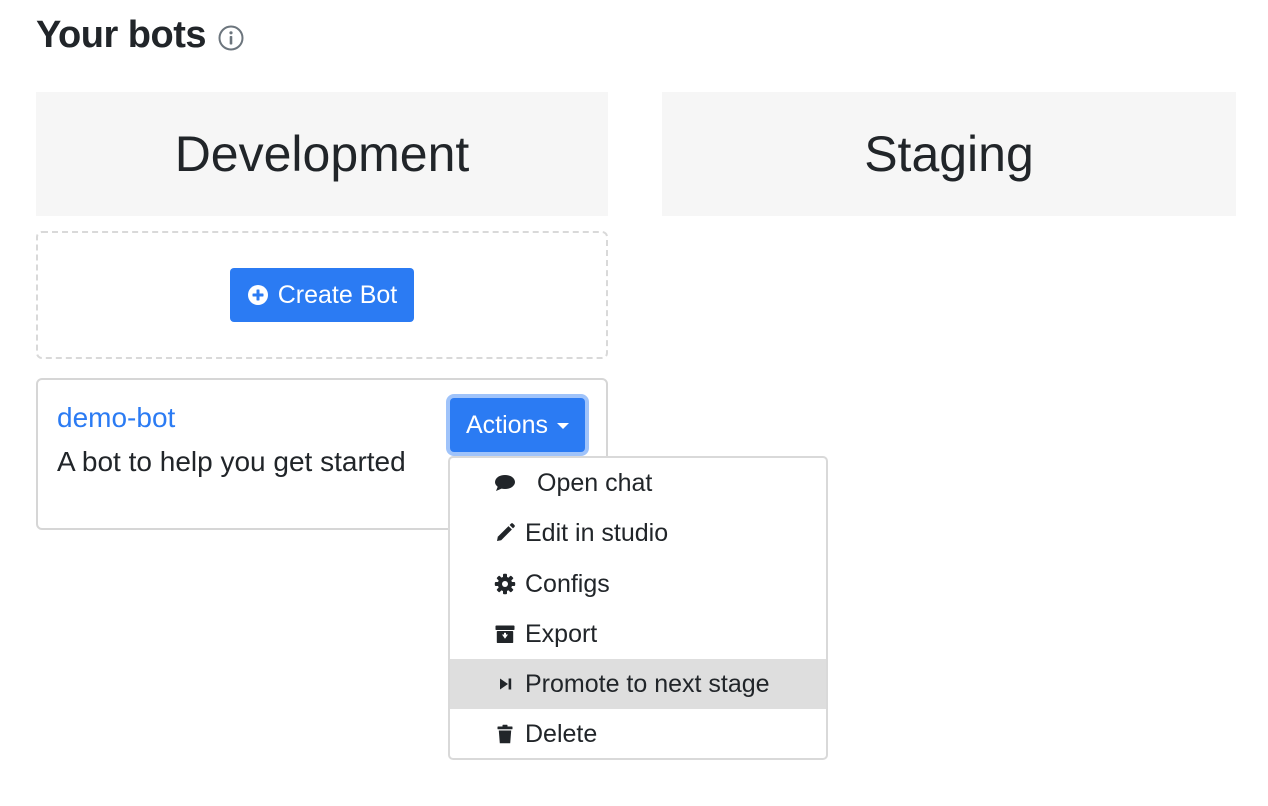 The image size is (1268, 806). I want to click on page-header: Your bots, so click(140, 35).